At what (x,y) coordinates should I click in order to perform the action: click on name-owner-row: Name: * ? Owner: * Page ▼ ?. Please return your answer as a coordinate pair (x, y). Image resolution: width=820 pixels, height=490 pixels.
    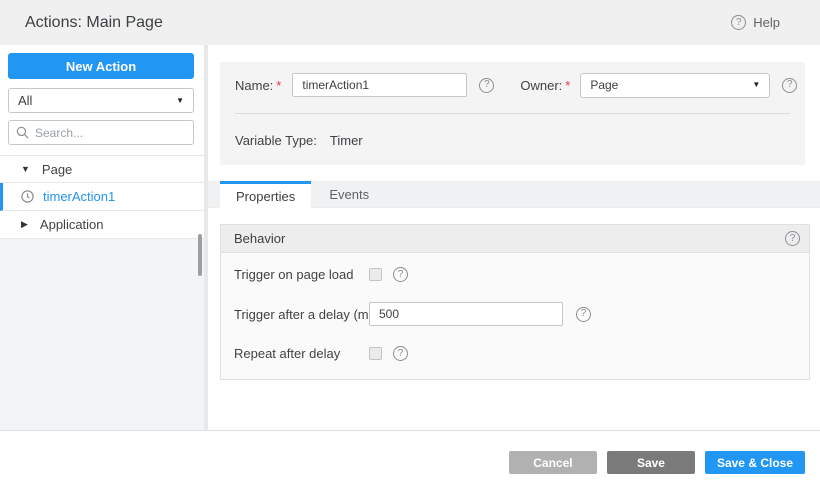
    Looking at the image, I should click on (516, 85).